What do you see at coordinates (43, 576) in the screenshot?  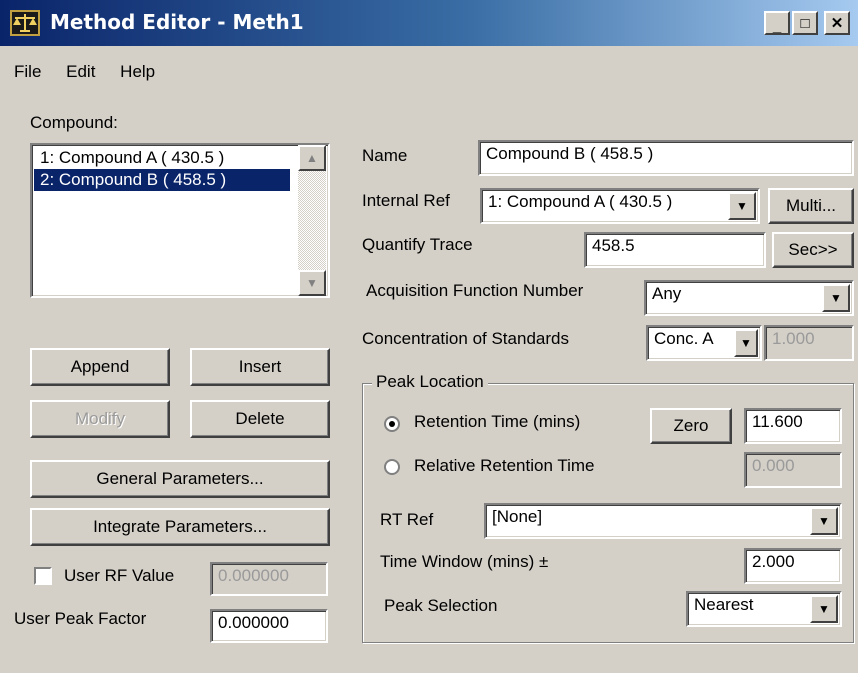 I see `user-rf-checkbox` at bounding box center [43, 576].